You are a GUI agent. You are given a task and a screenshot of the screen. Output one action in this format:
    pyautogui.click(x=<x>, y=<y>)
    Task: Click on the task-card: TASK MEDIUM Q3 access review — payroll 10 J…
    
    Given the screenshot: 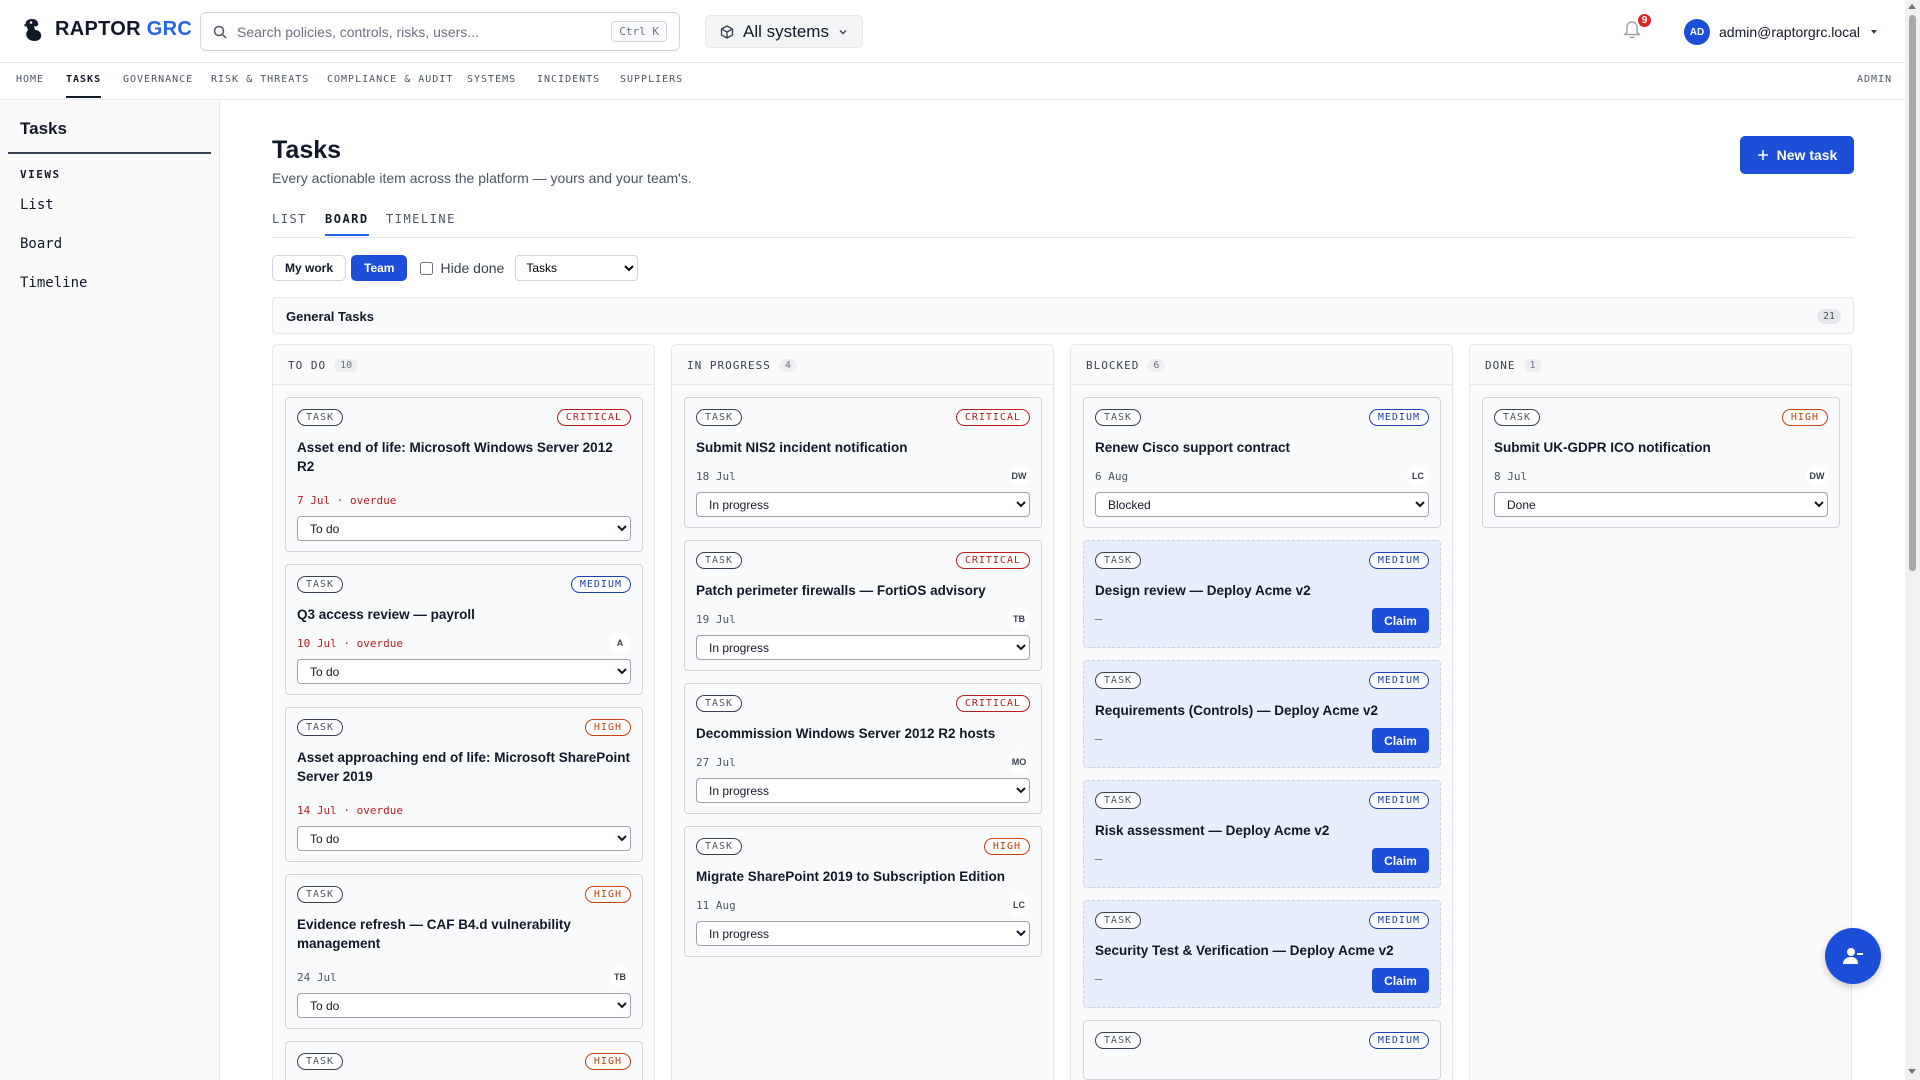 What is the action you would take?
    pyautogui.click(x=464, y=629)
    